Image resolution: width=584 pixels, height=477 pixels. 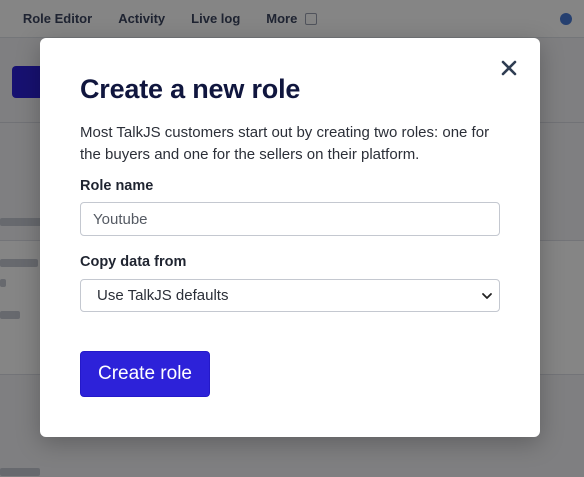 I want to click on dialog-title: Create a new role, so click(x=190, y=89).